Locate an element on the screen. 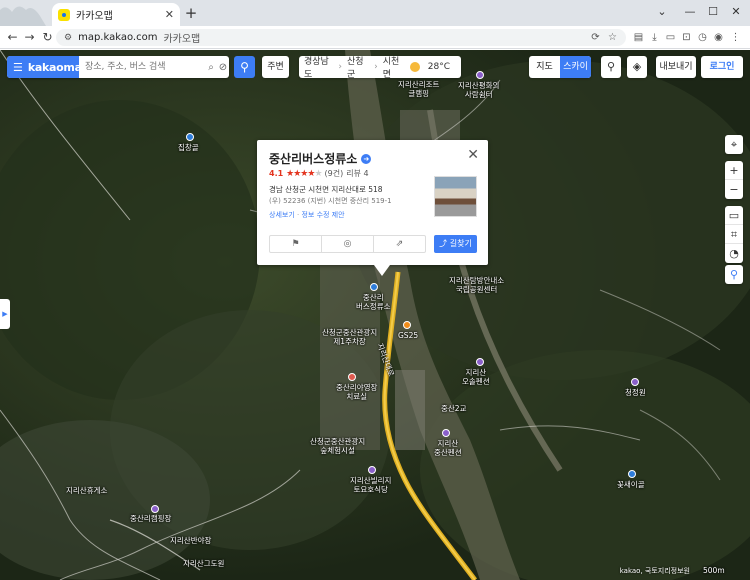  tab-search-button: ⌄ is located at coordinates (662, 12).